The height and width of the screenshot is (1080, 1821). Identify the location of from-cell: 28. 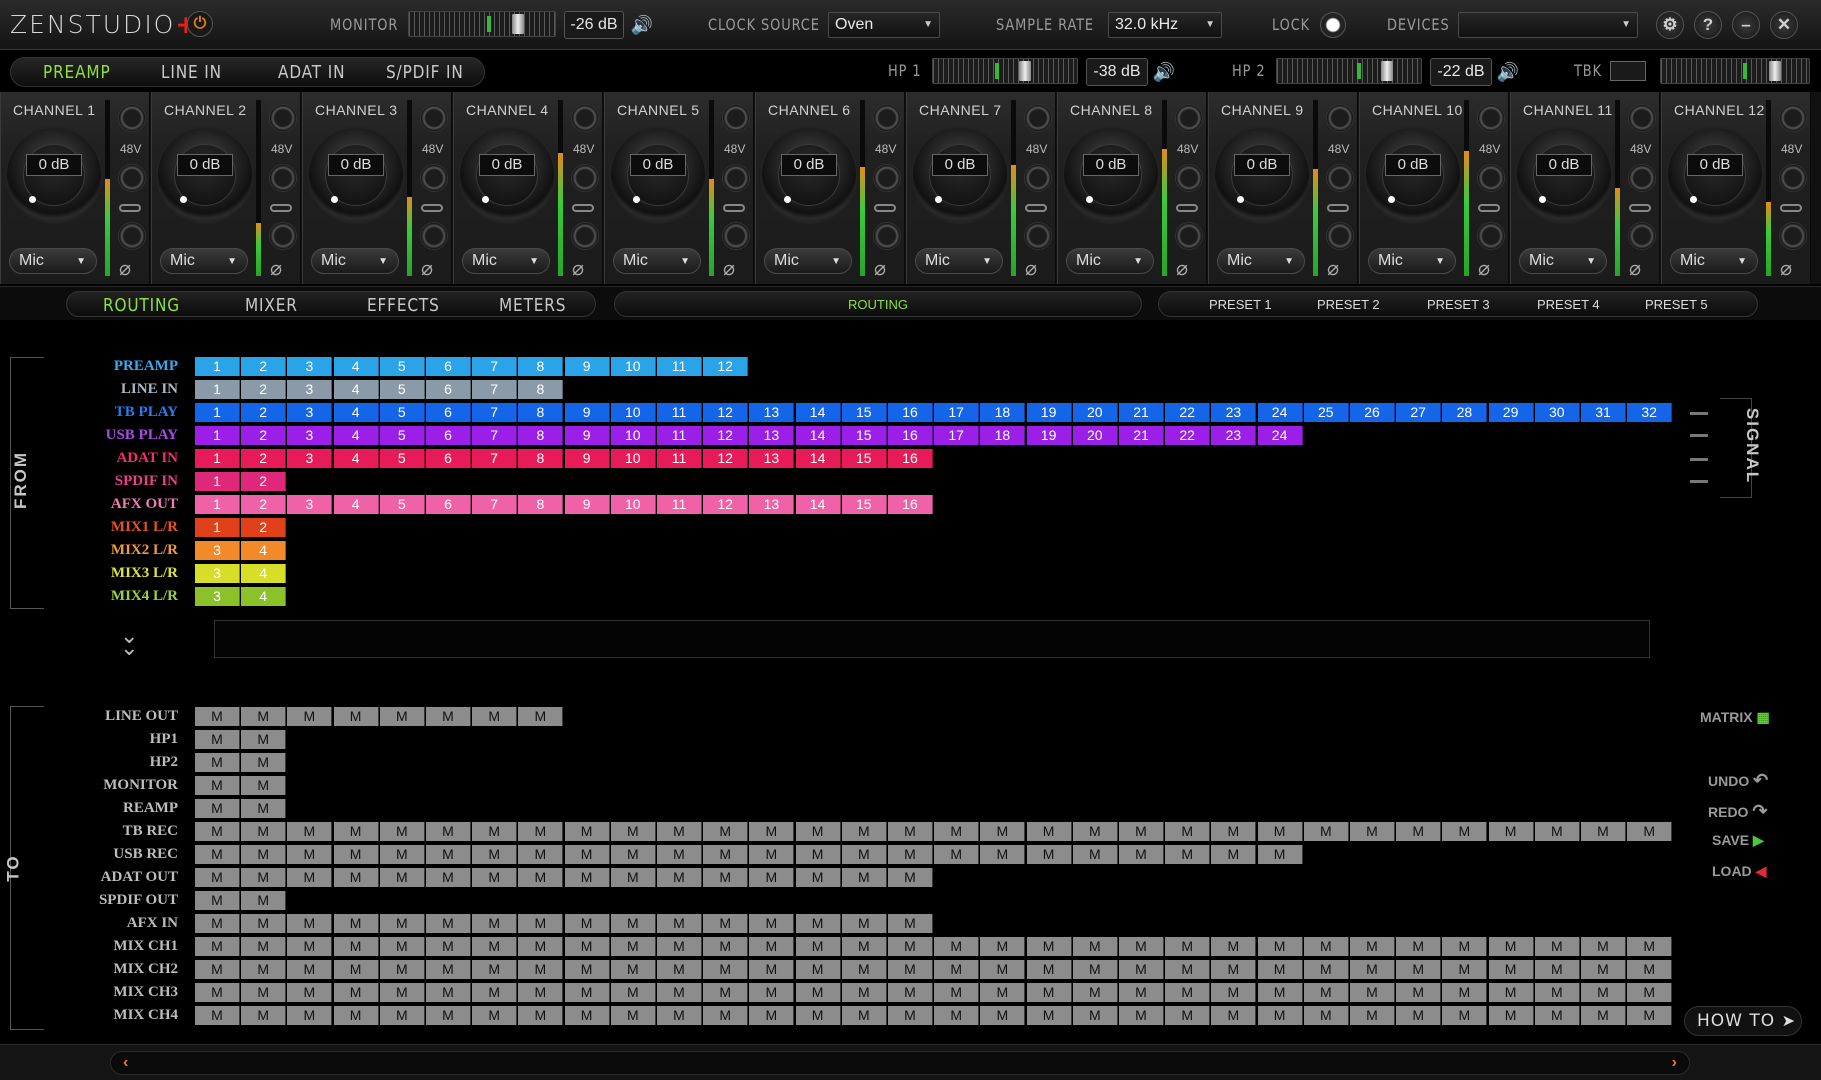
(1465, 412).